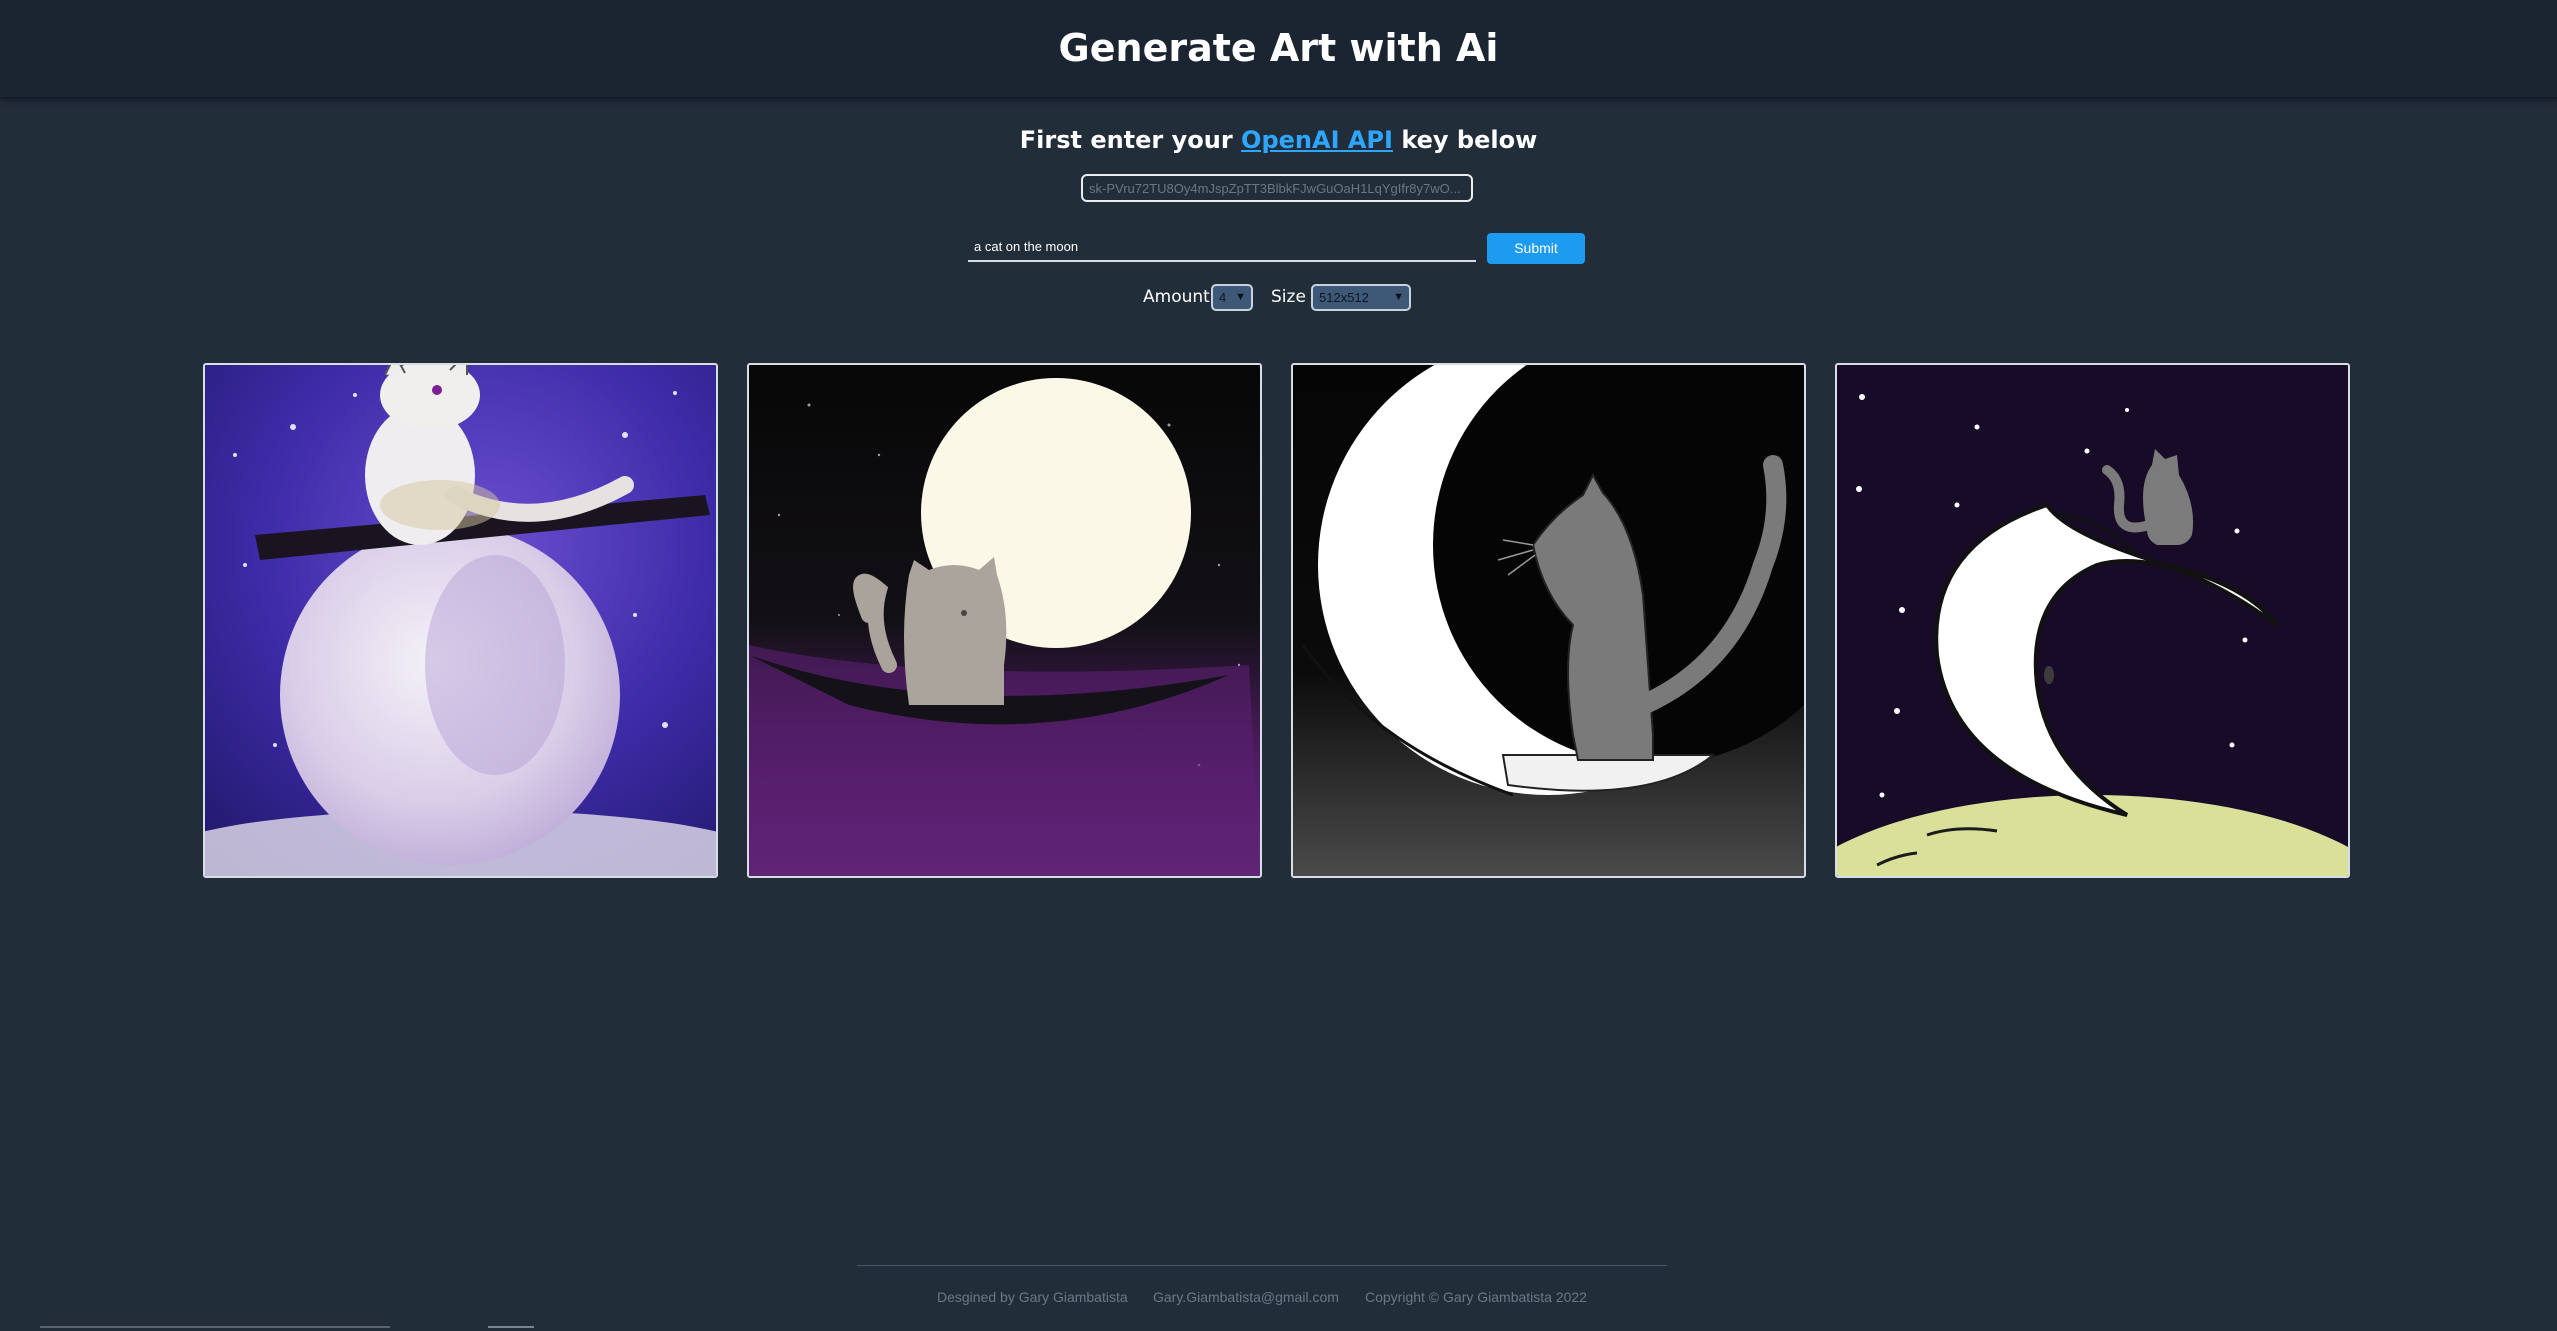  I want to click on footer-email-link: Gary.Giambatista@gmail.com, so click(1246, 1297).